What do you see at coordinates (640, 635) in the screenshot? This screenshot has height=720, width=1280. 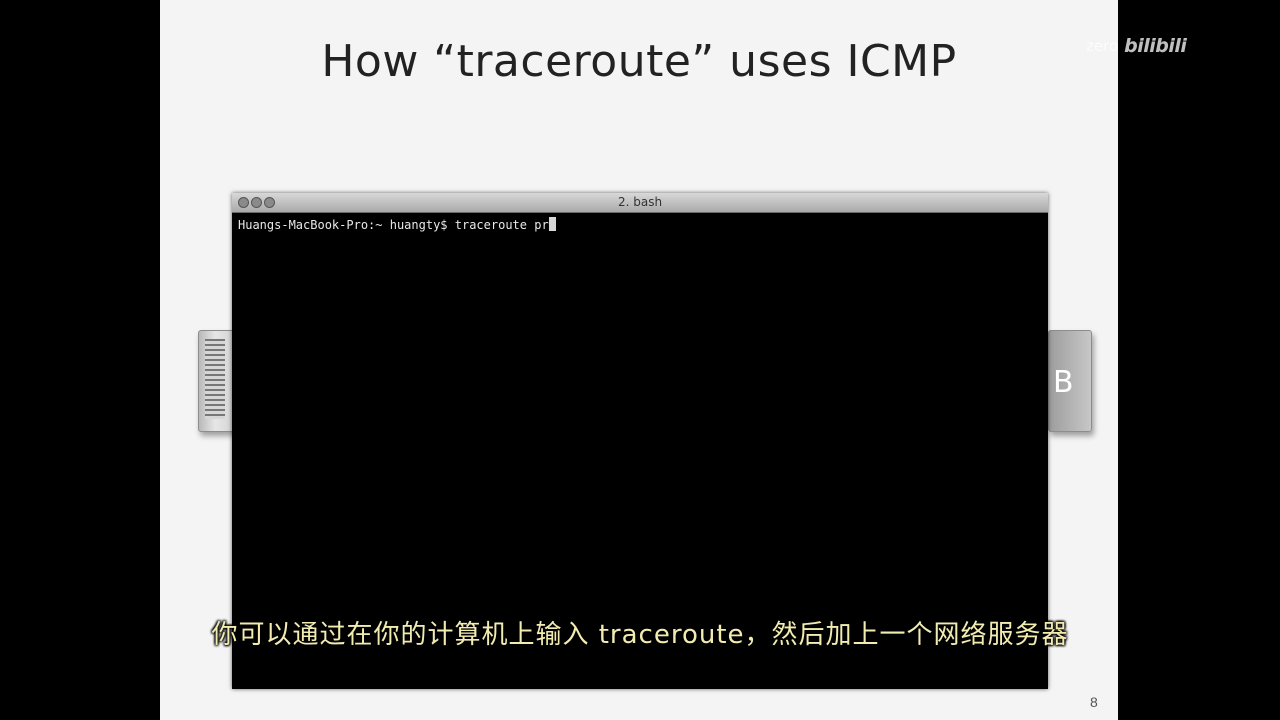 I see `video-subtitle: 你可以通过在你的计算机上输入 traceroute，然后加上一个网络服务器` at bounding box center [640, 635].